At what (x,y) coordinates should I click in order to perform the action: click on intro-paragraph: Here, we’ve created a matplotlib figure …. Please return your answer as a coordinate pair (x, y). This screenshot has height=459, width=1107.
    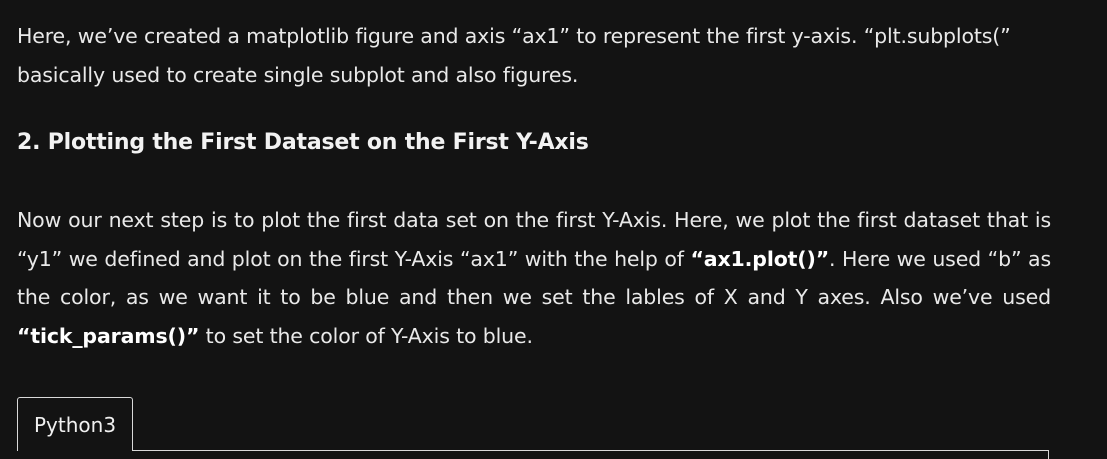
    Looking at the image, I should click on (514, 55).